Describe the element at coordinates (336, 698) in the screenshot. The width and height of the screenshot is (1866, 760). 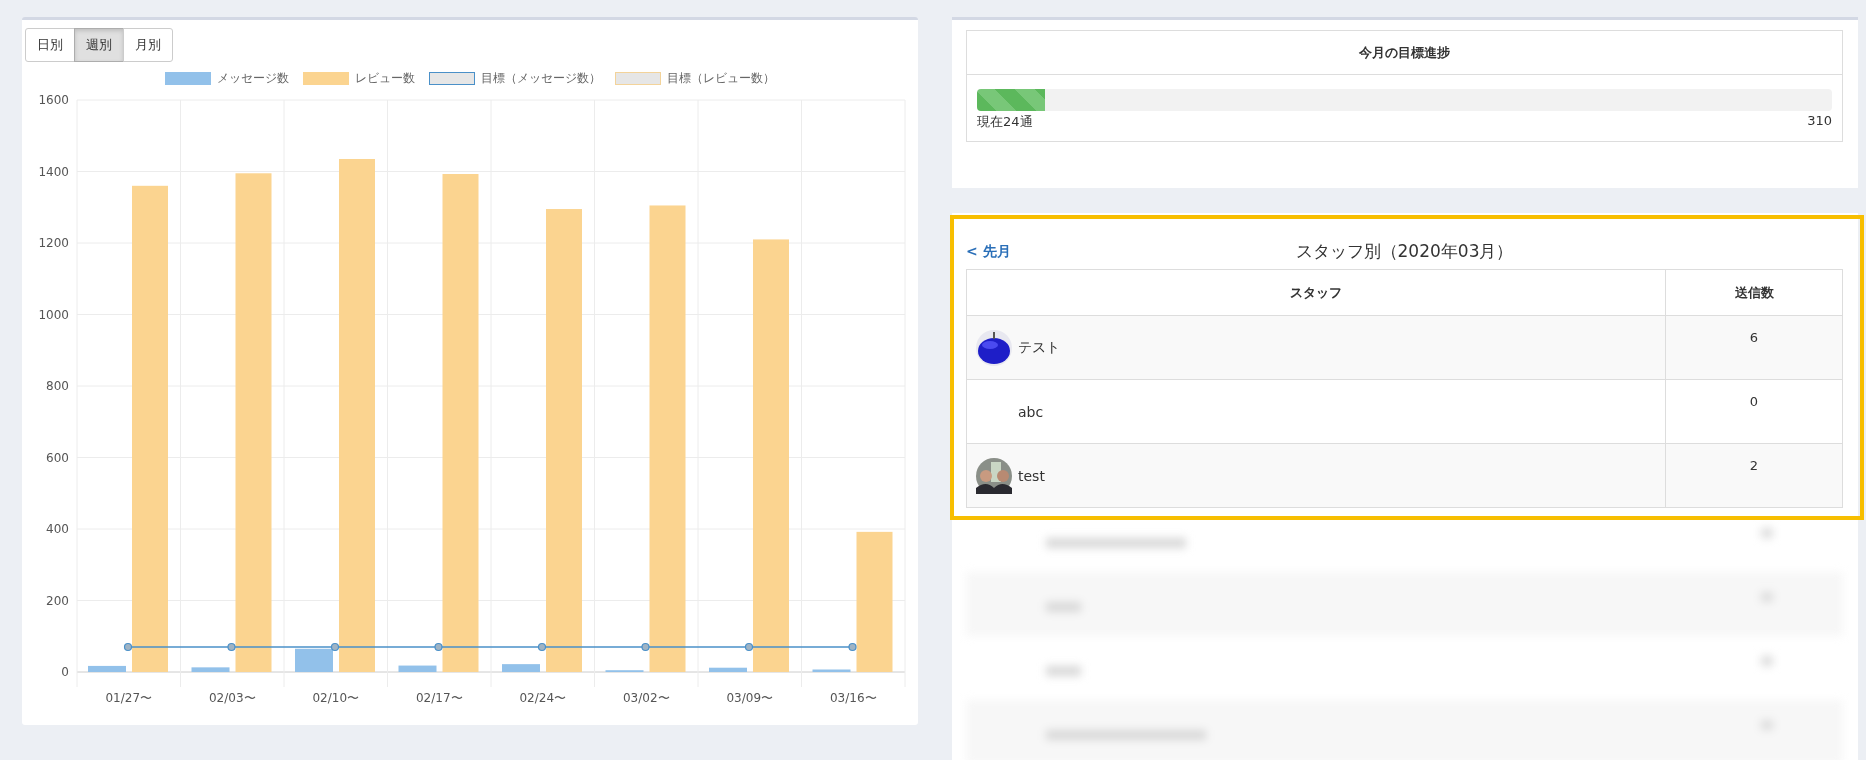
I see `x-tick-label: 02/10〜` at that location.